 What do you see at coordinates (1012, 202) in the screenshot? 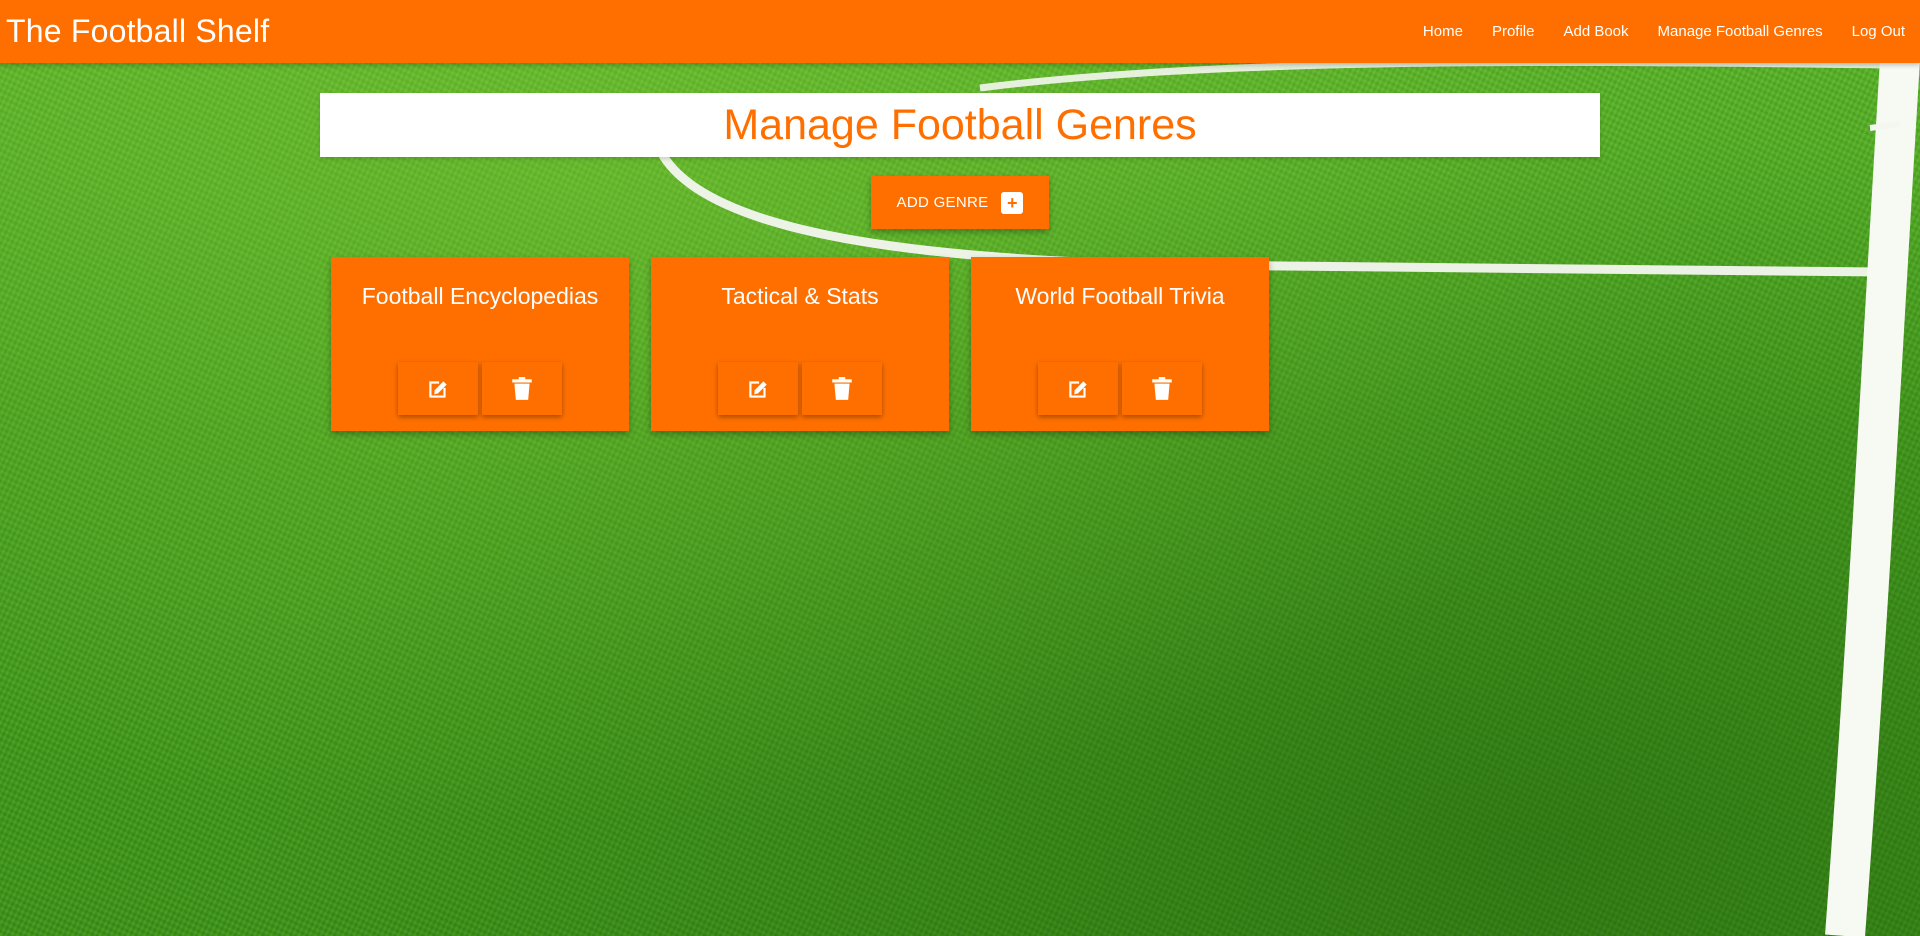
I see `plus-square-icon: +` at bounding box center [1012, 202].